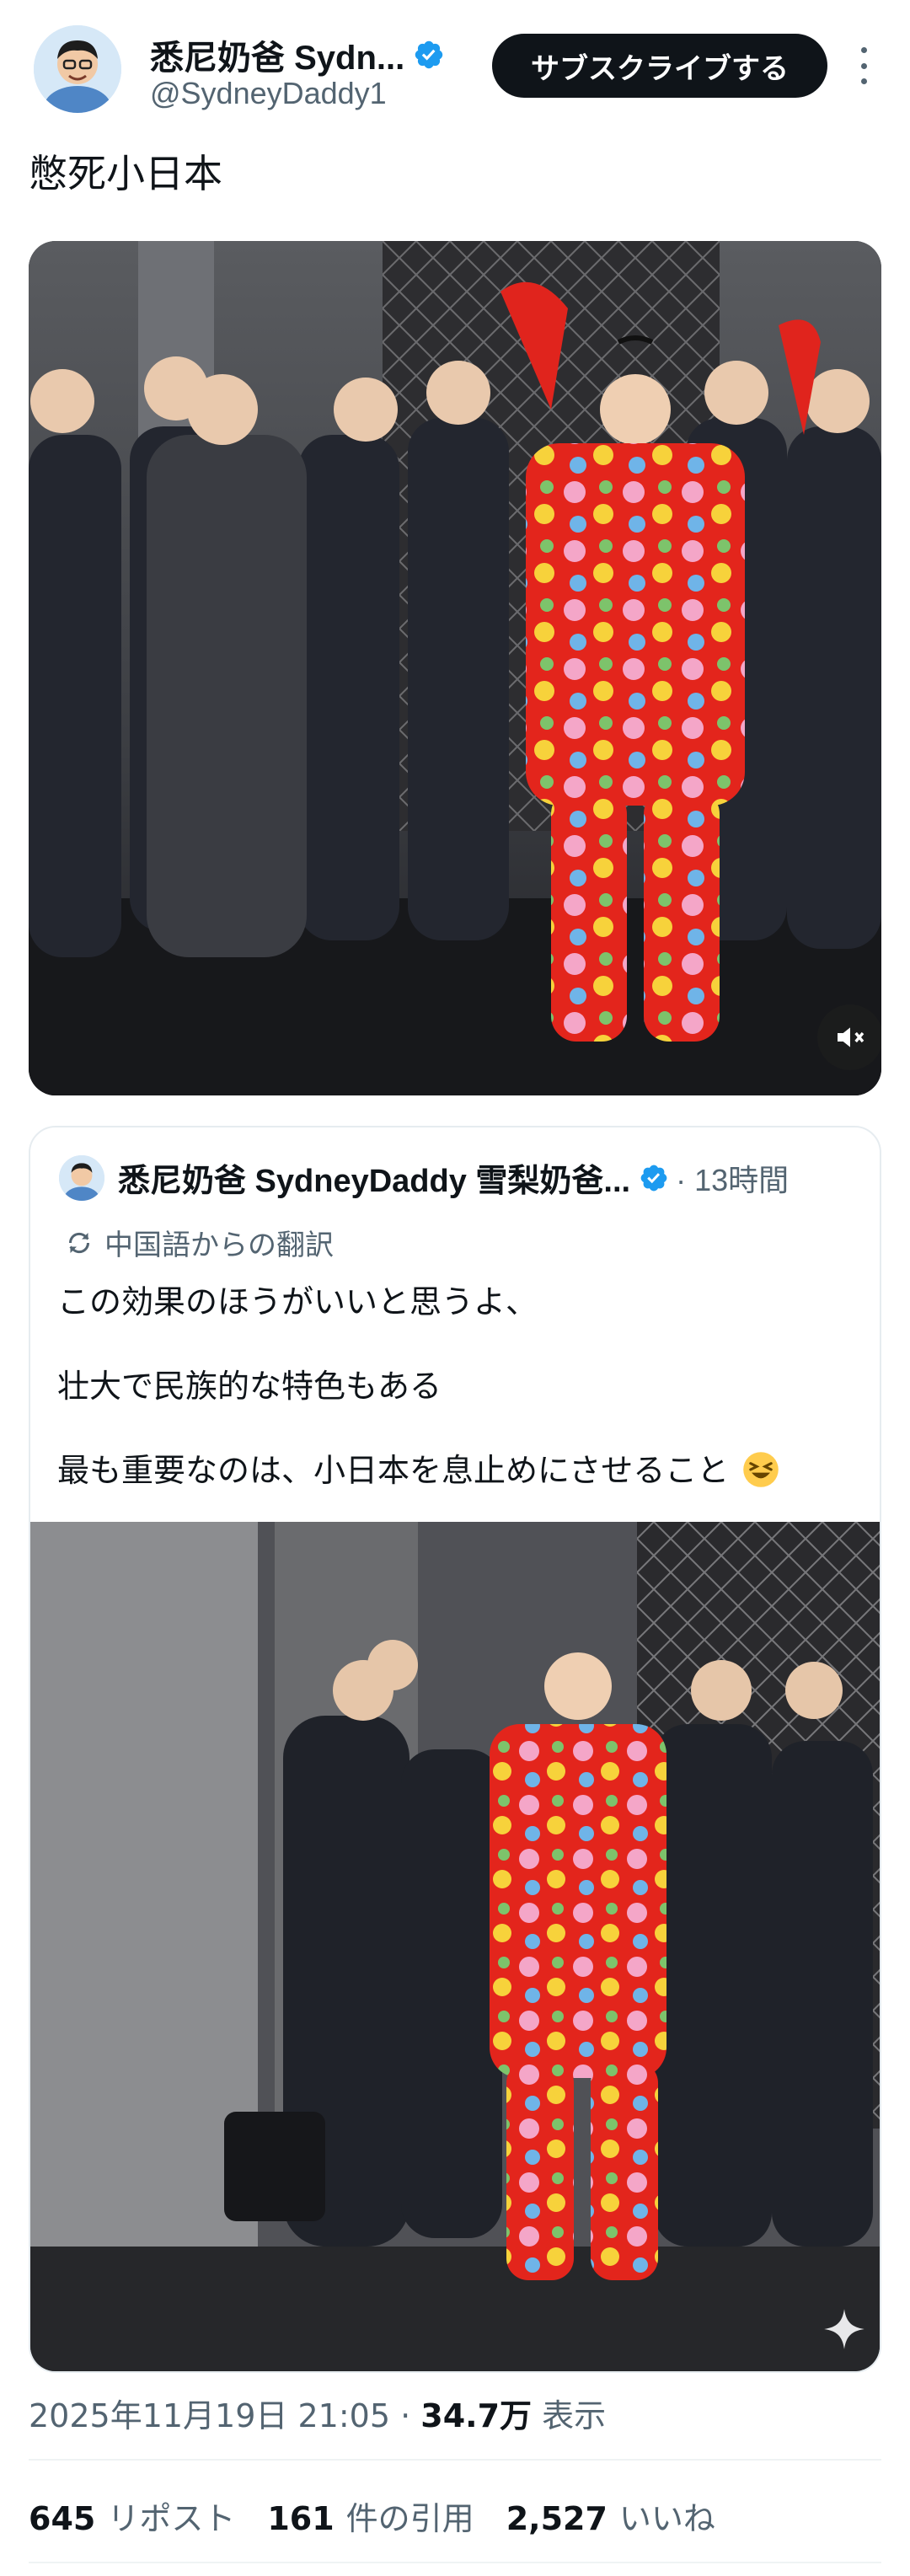 The height and width of the screenshot is (2576, 910). I want to click on engagement-stats: 645 リポスト 161 件の引用 2,527 いいね, so click(388, 2516).